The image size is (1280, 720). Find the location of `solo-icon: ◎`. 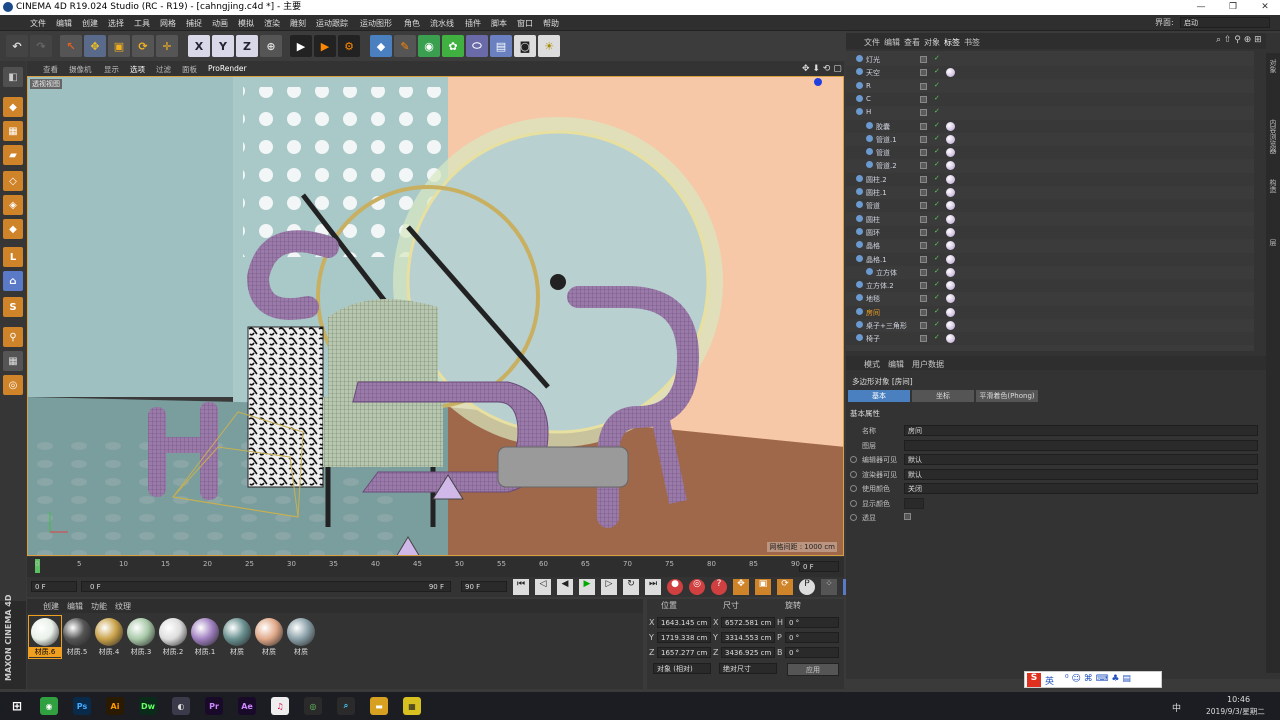

solo-icon: ◎ is located at coordinates (13, 385).